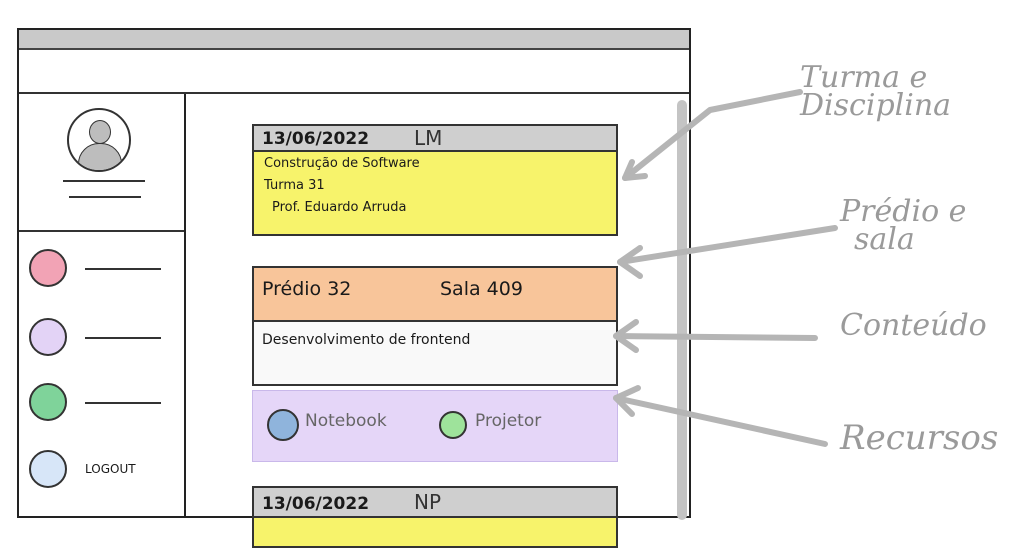  What do you see at coordinates (876, 105) in the screenshot?
I see `annotation-turma-line2: Disciplina` at bounding box center [876, 105].